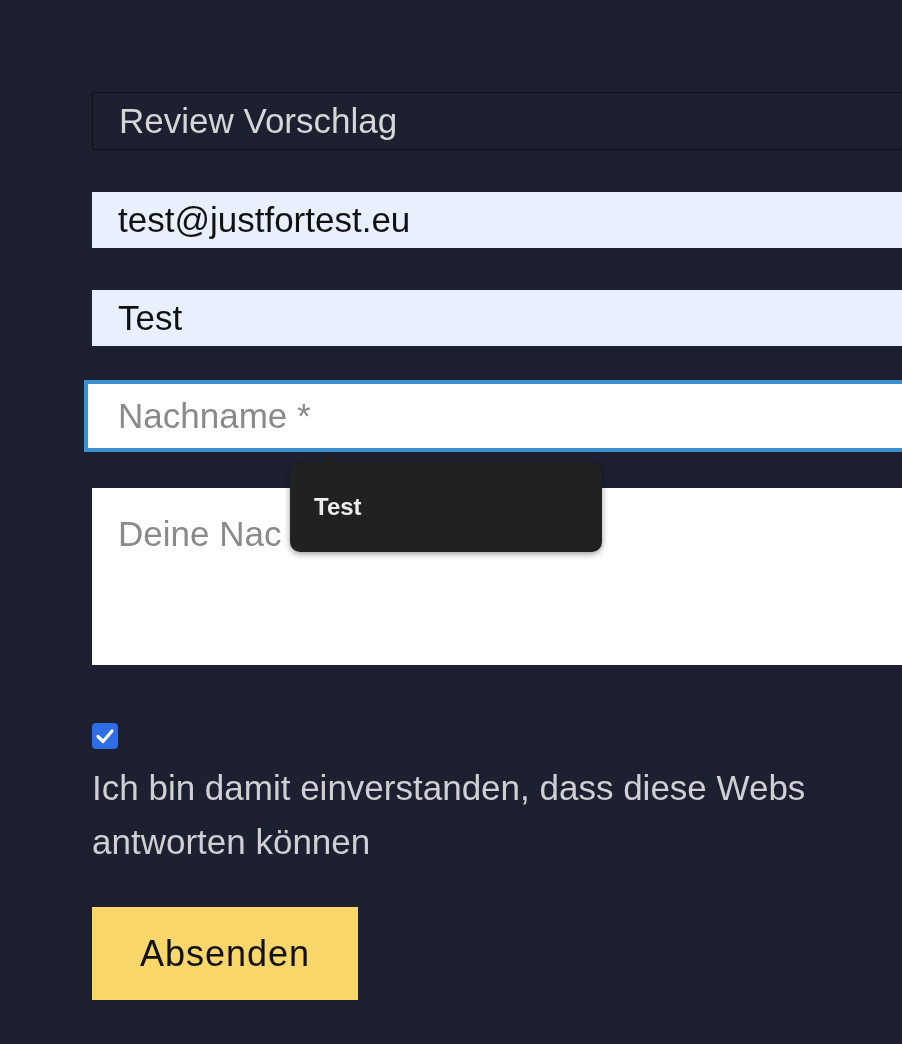  I want to click on first-name-field: Test, so click(497, 318).